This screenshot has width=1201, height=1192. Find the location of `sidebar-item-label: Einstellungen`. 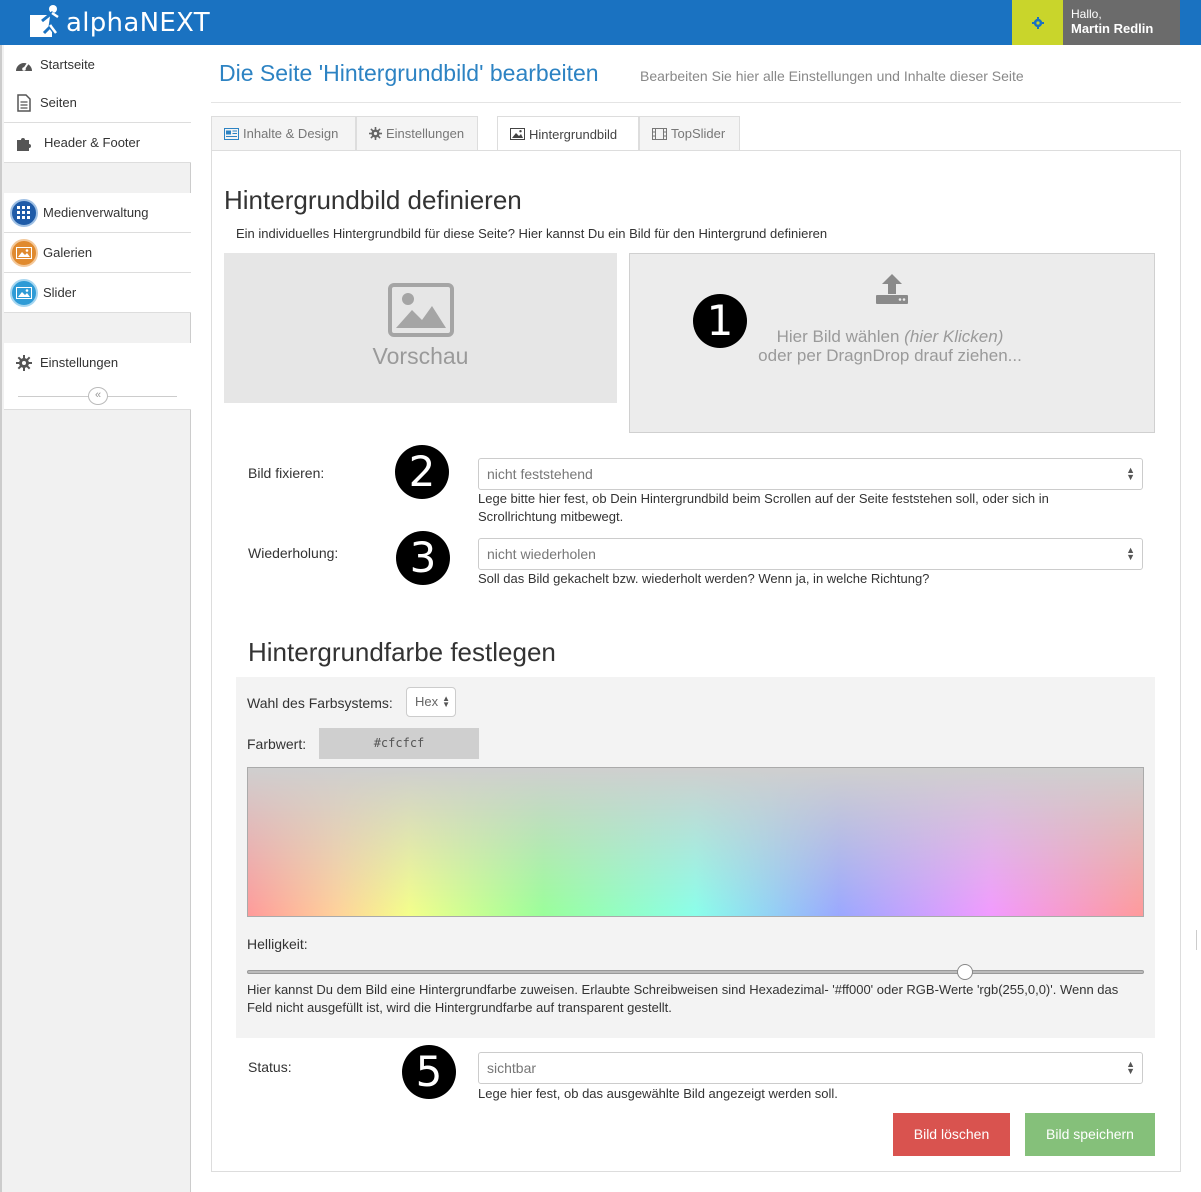

sidebar-item-label: Einstellungen is located at coordinates (79, 362).